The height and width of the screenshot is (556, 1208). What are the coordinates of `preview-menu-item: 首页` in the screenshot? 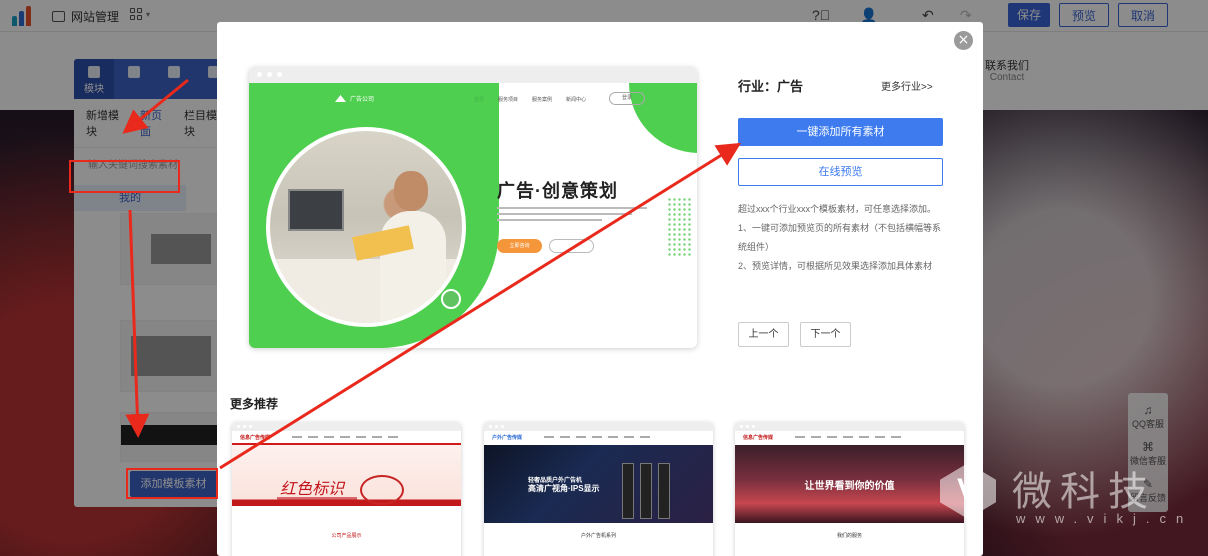 It's located at (479, 100).